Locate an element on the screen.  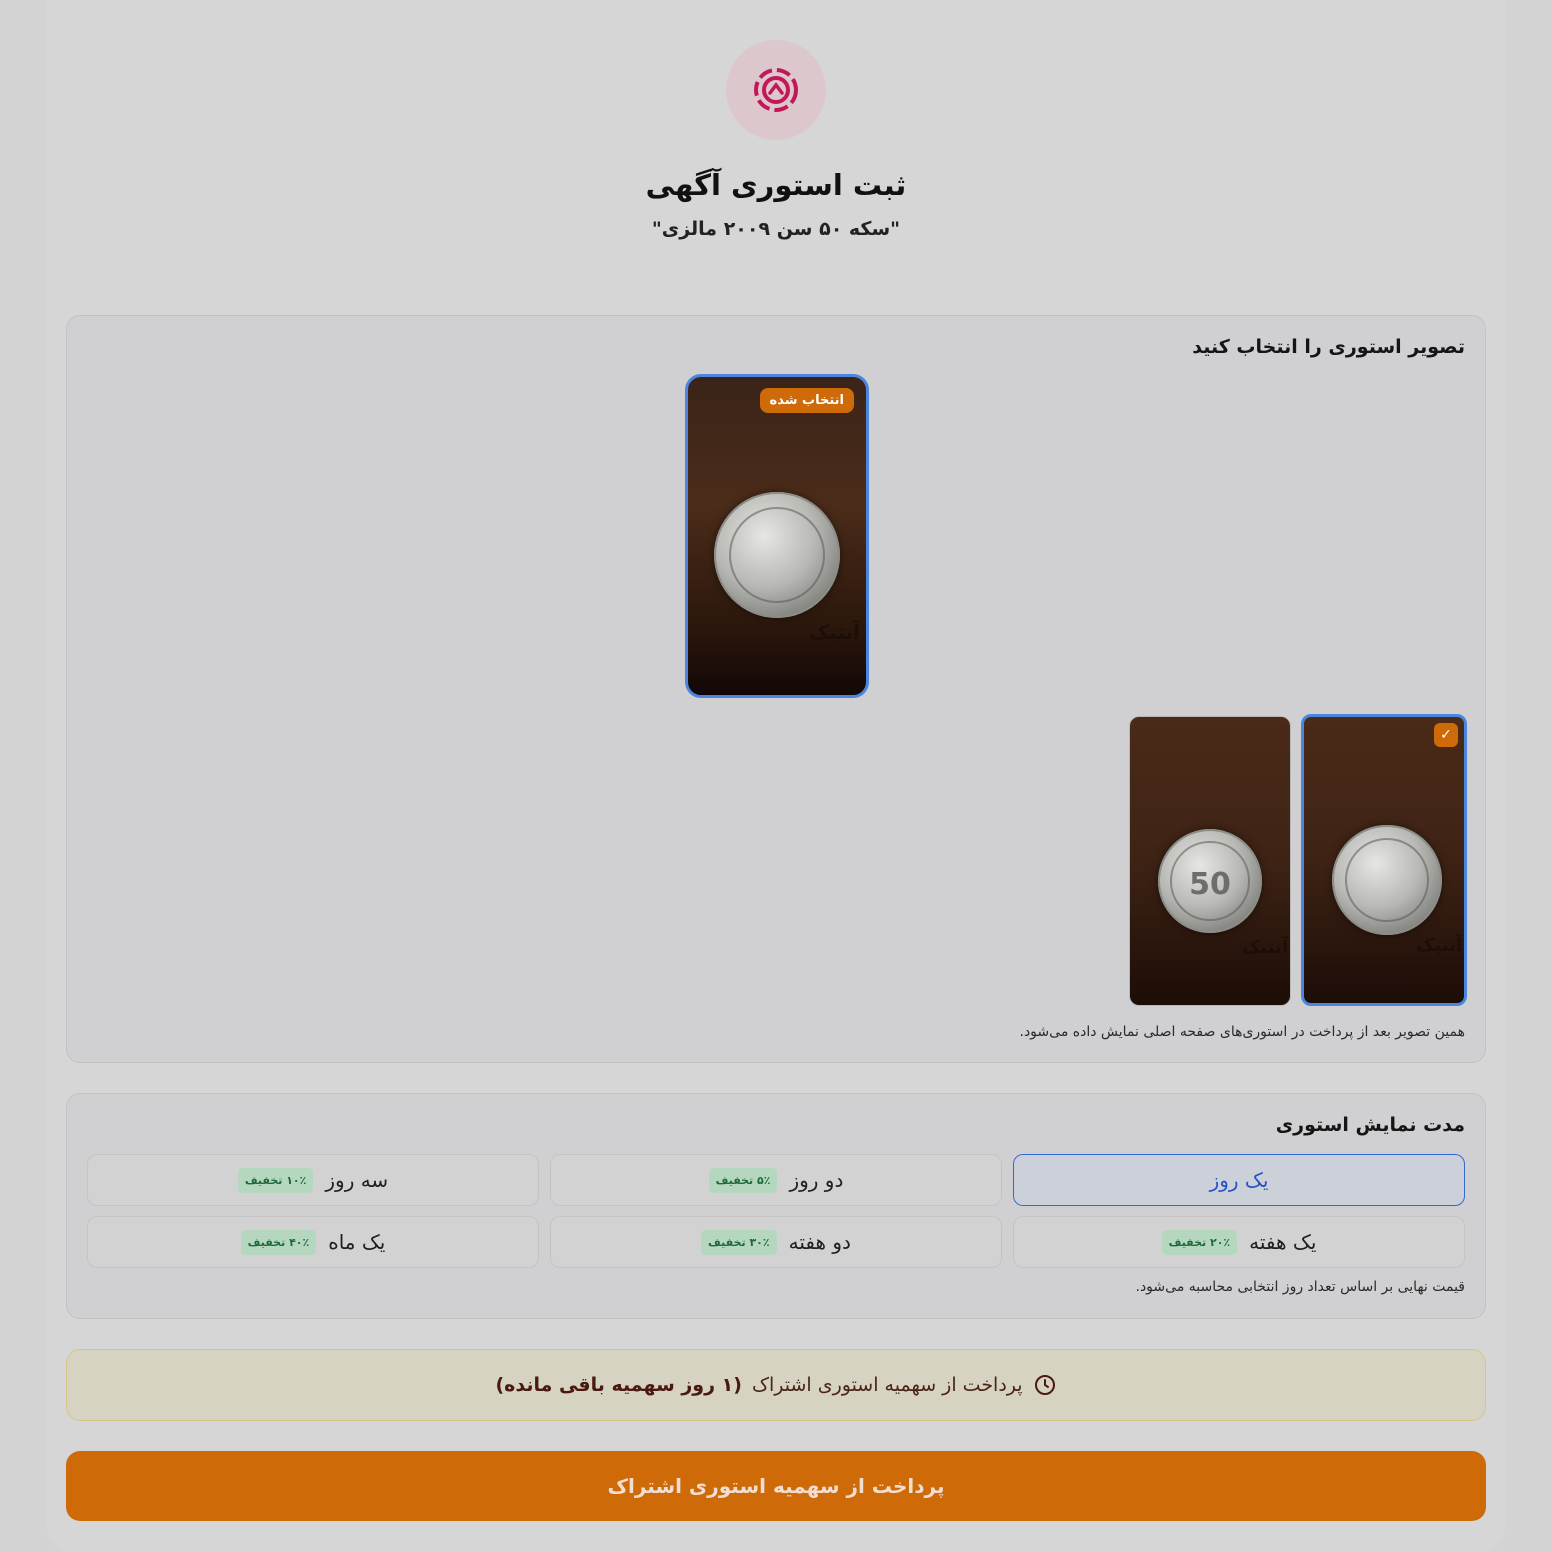
page-title: ثبت استوری آگهی is located at coordinates (776, 185).